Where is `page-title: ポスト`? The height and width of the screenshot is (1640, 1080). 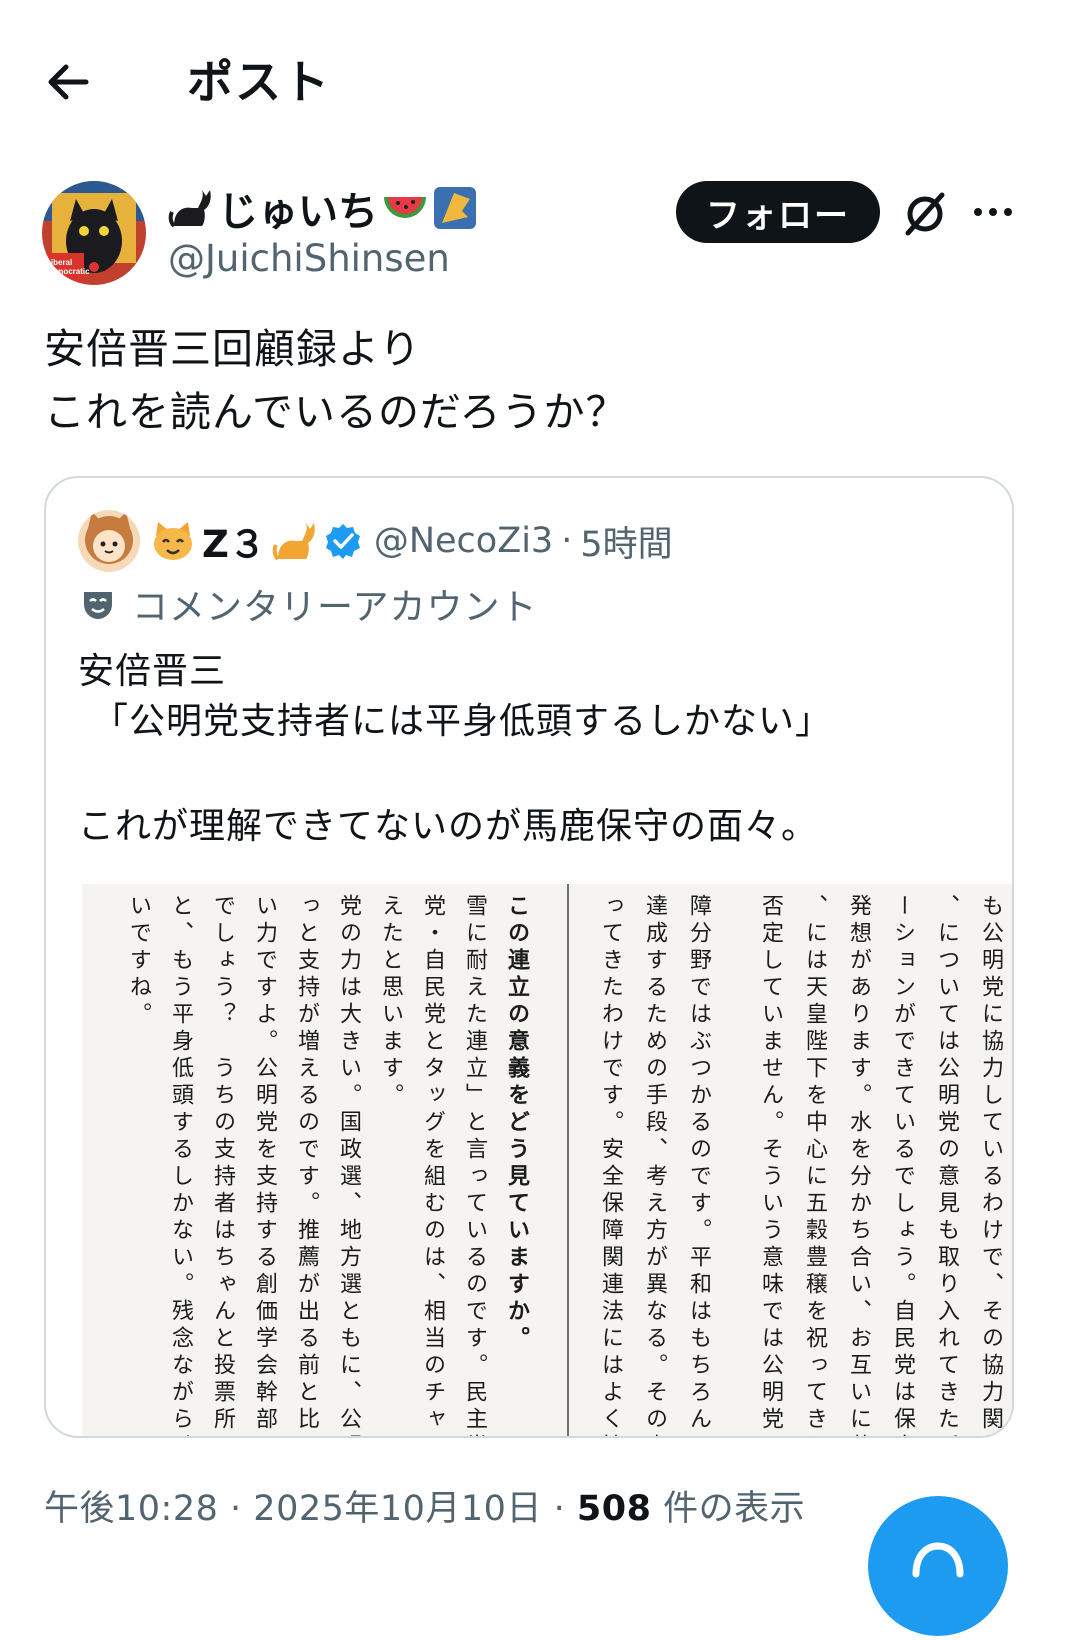 page-title: ポスト is located at coordinates (259, 82).